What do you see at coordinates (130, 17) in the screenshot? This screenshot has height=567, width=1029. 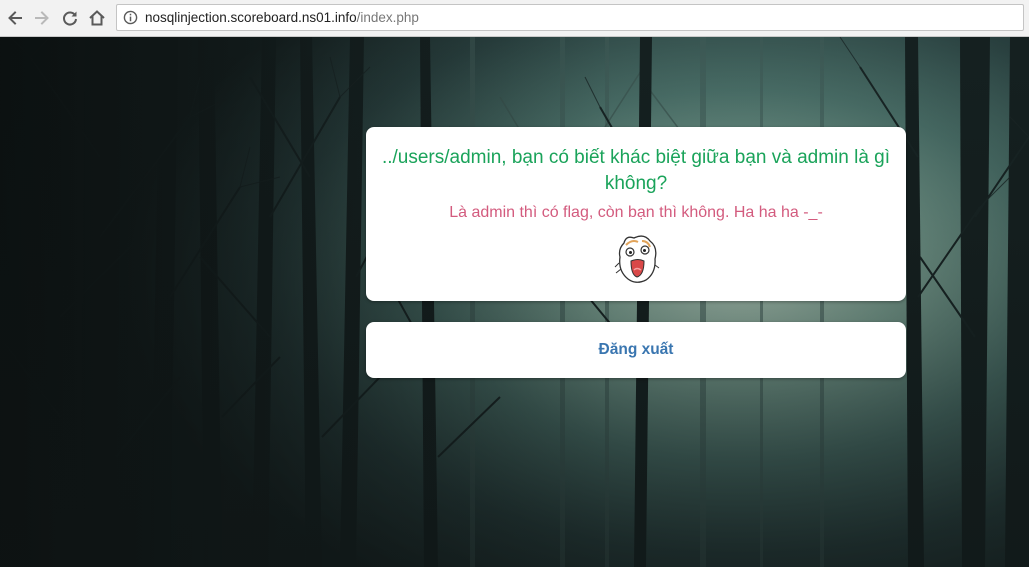 I see `info-icon` at bounding box center [130, 17].